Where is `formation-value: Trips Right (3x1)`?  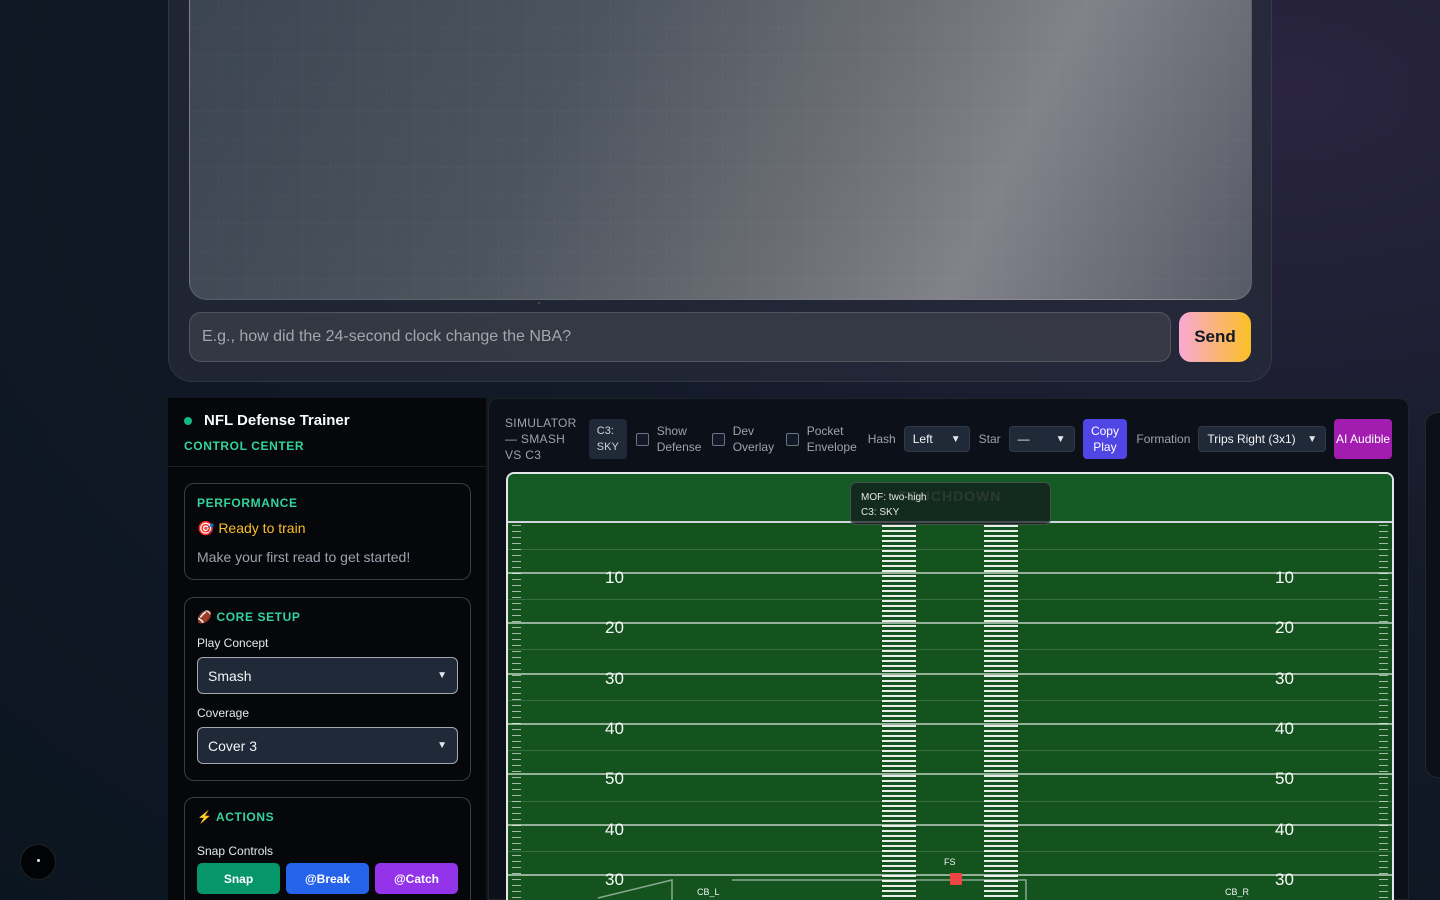 formation-value: Trips Right (3x1) is located at coordinates (1251, 439).